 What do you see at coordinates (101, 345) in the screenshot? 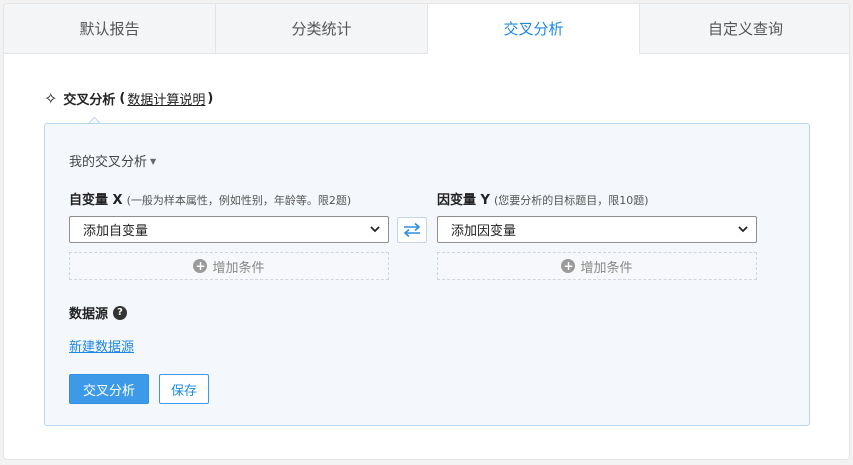
I see `new-datasource-link: 新建数据源` at bounding box center [101, 345].